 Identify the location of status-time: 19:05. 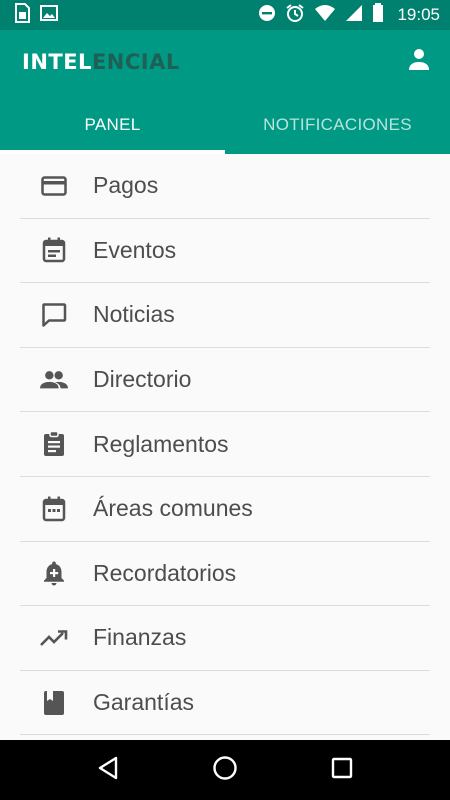
(418, 14).